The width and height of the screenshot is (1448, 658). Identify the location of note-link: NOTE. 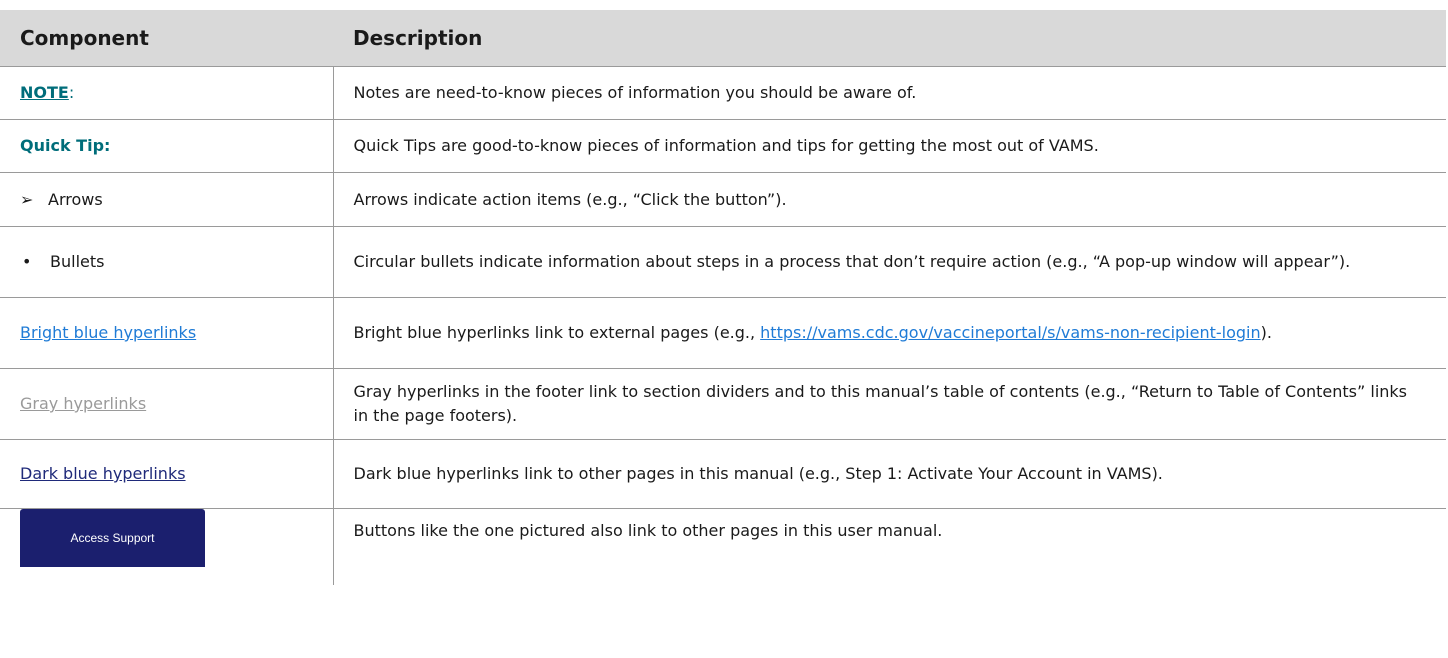
(44, 92).